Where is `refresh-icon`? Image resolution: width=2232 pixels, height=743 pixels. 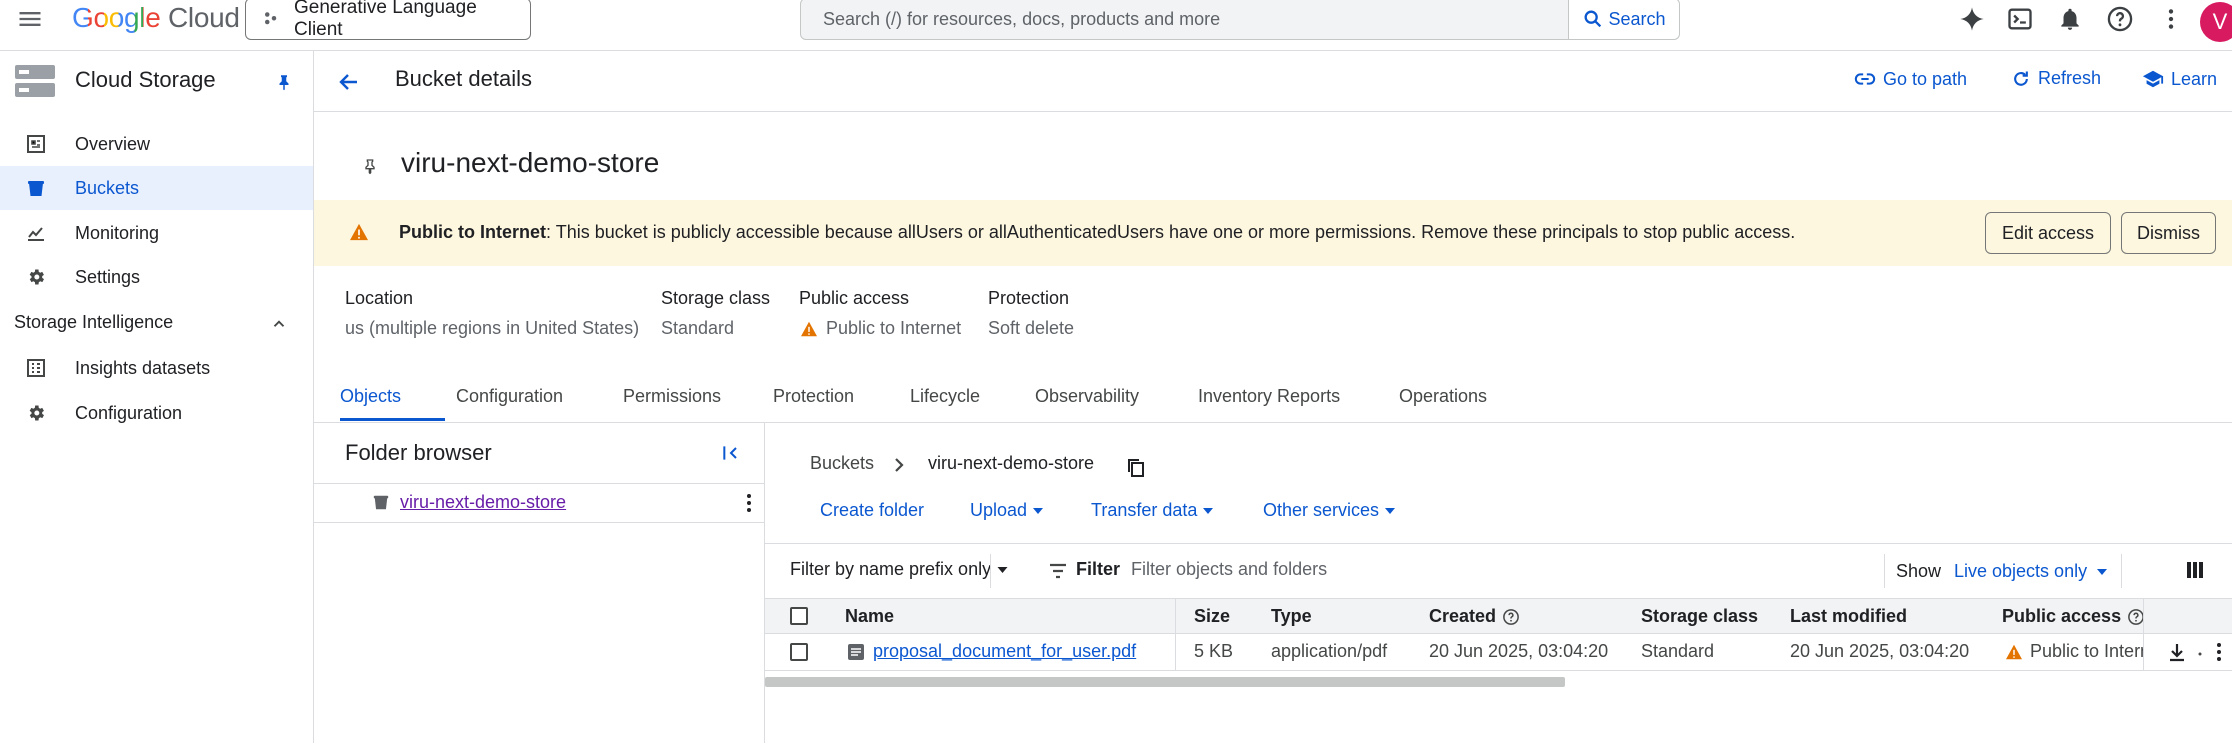
refresh-icon is located at coordinates (2021, 79).